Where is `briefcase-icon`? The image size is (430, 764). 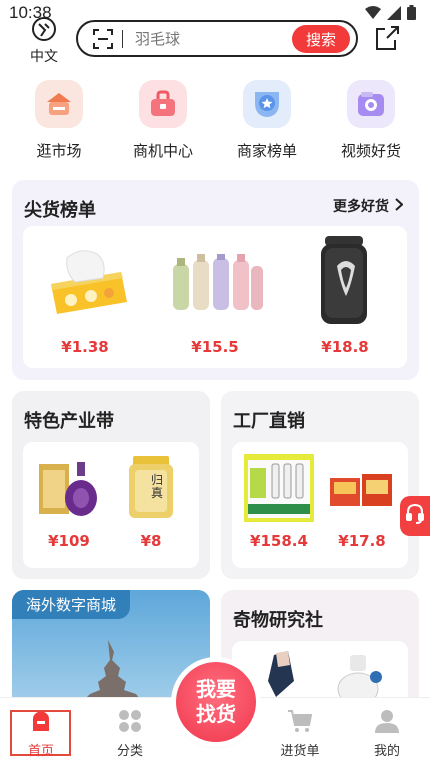
briefcase-icon is located at coordinates (163, 104).